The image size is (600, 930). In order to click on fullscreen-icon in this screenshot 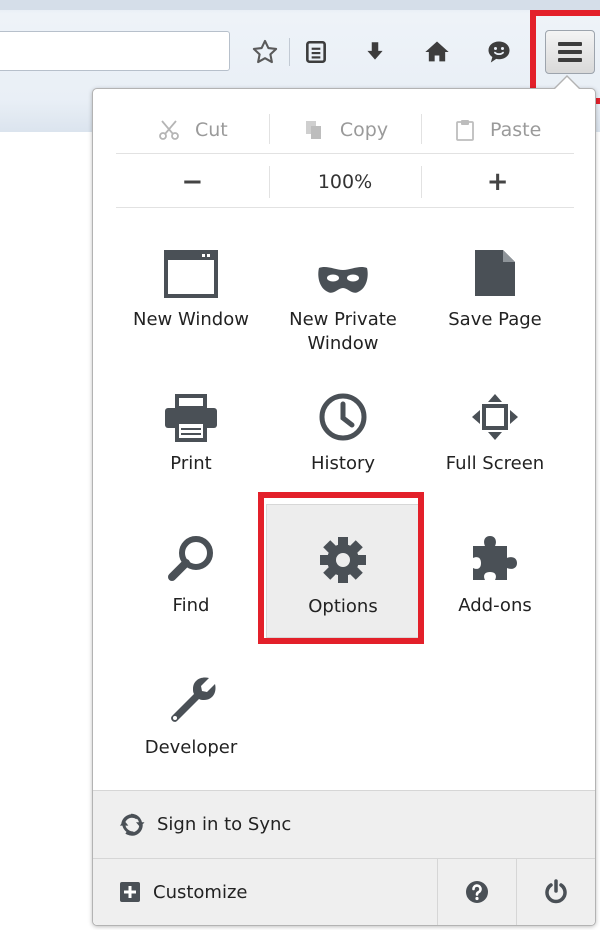, I will do `click(495, 417)`.